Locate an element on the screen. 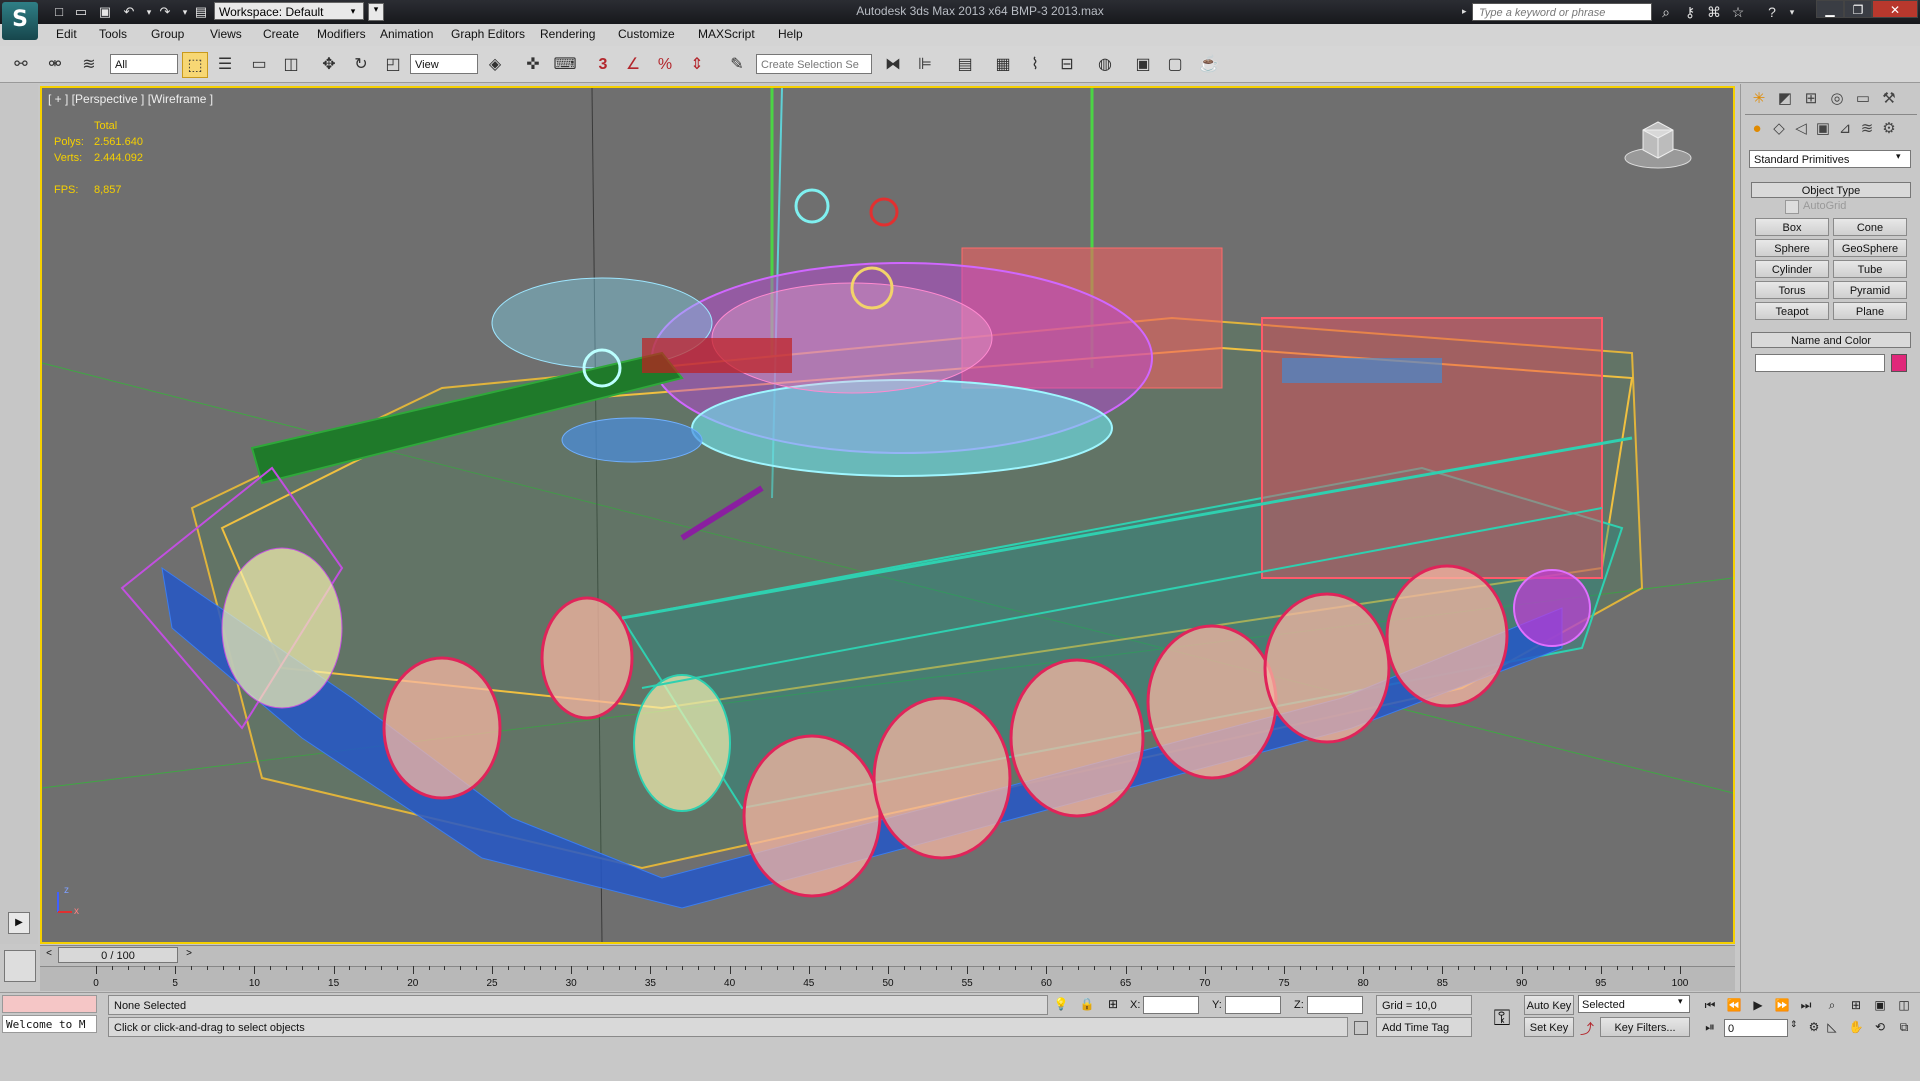 The width and height of the screenshot is (1920, 1081). close-button: ✕ is located at coordinates (1895, 9).